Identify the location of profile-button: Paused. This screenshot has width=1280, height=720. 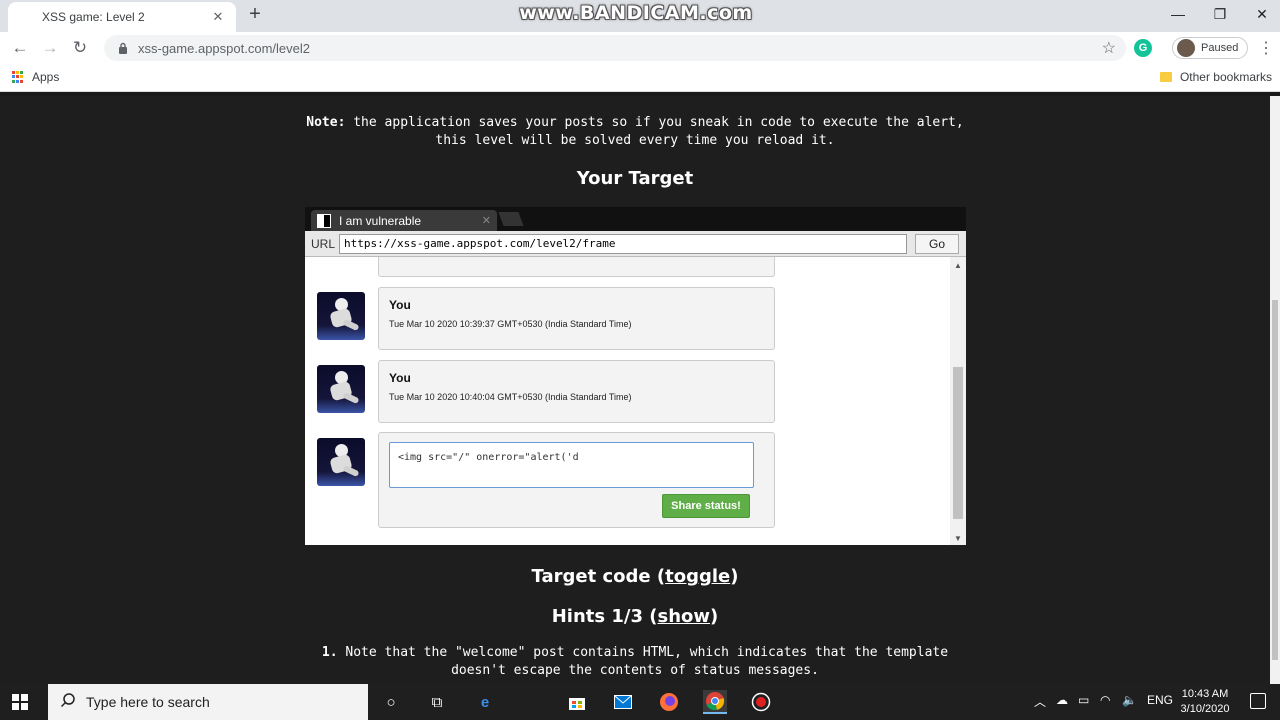
(1210, 48).